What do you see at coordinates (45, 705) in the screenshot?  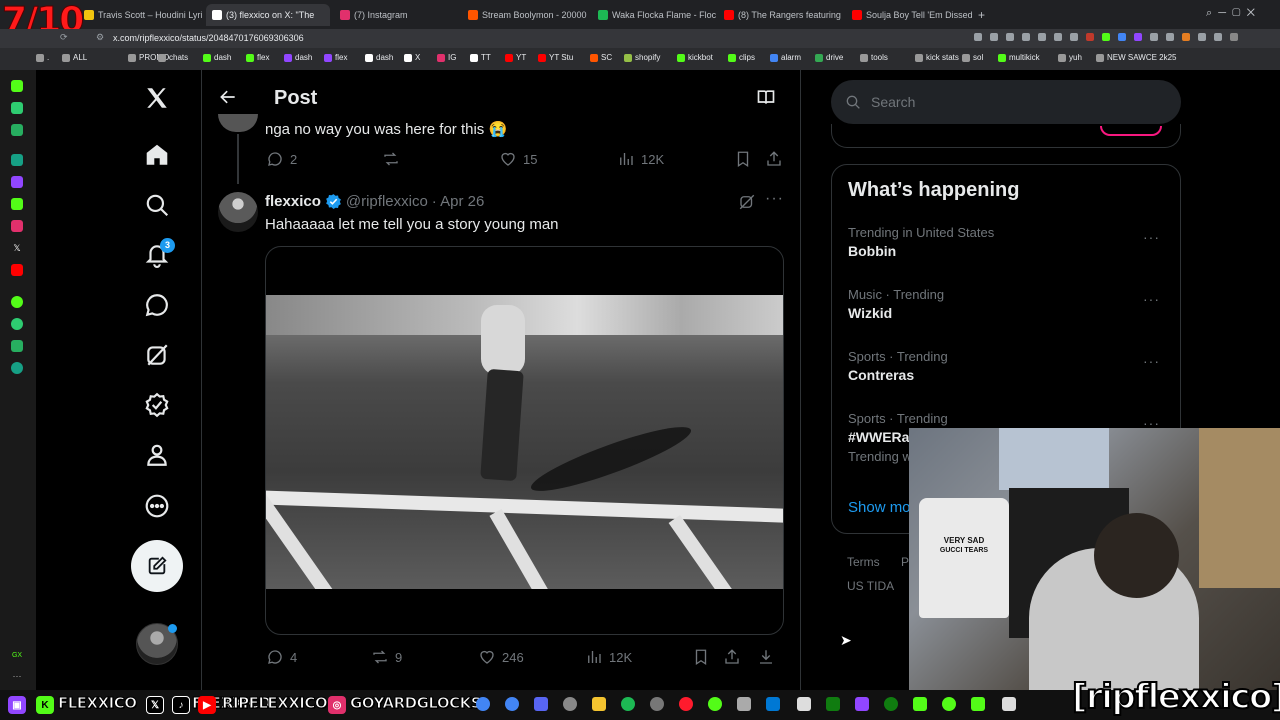 I see `kick-icon: K` at bounding box center [45, 705].